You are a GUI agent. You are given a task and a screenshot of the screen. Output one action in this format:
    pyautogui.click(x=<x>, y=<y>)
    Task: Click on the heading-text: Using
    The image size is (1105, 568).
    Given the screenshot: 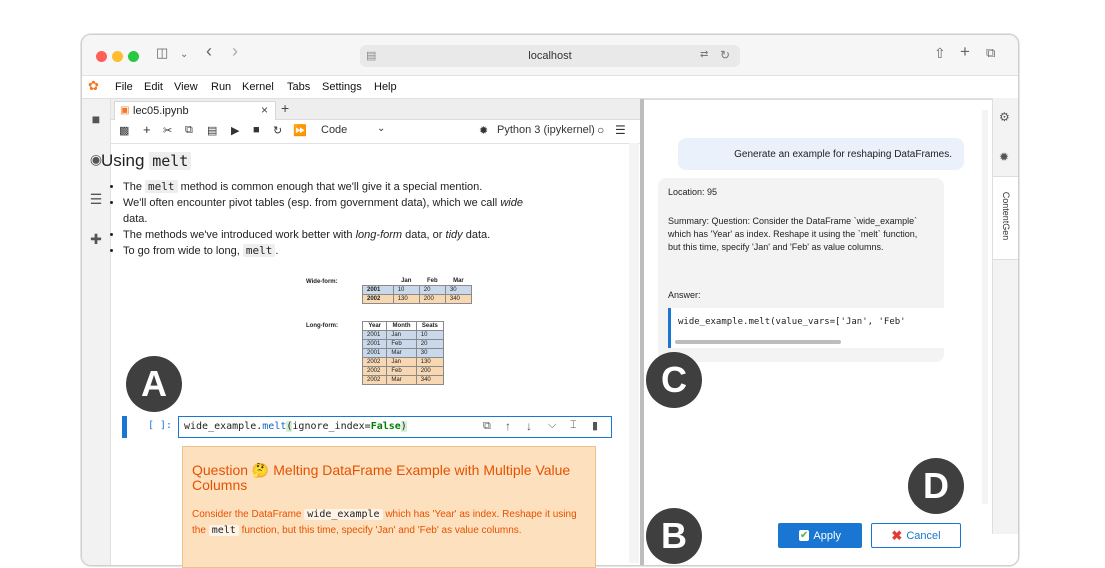 What is the action you would take?
    pyautogui.click(x=123, y=160)
    